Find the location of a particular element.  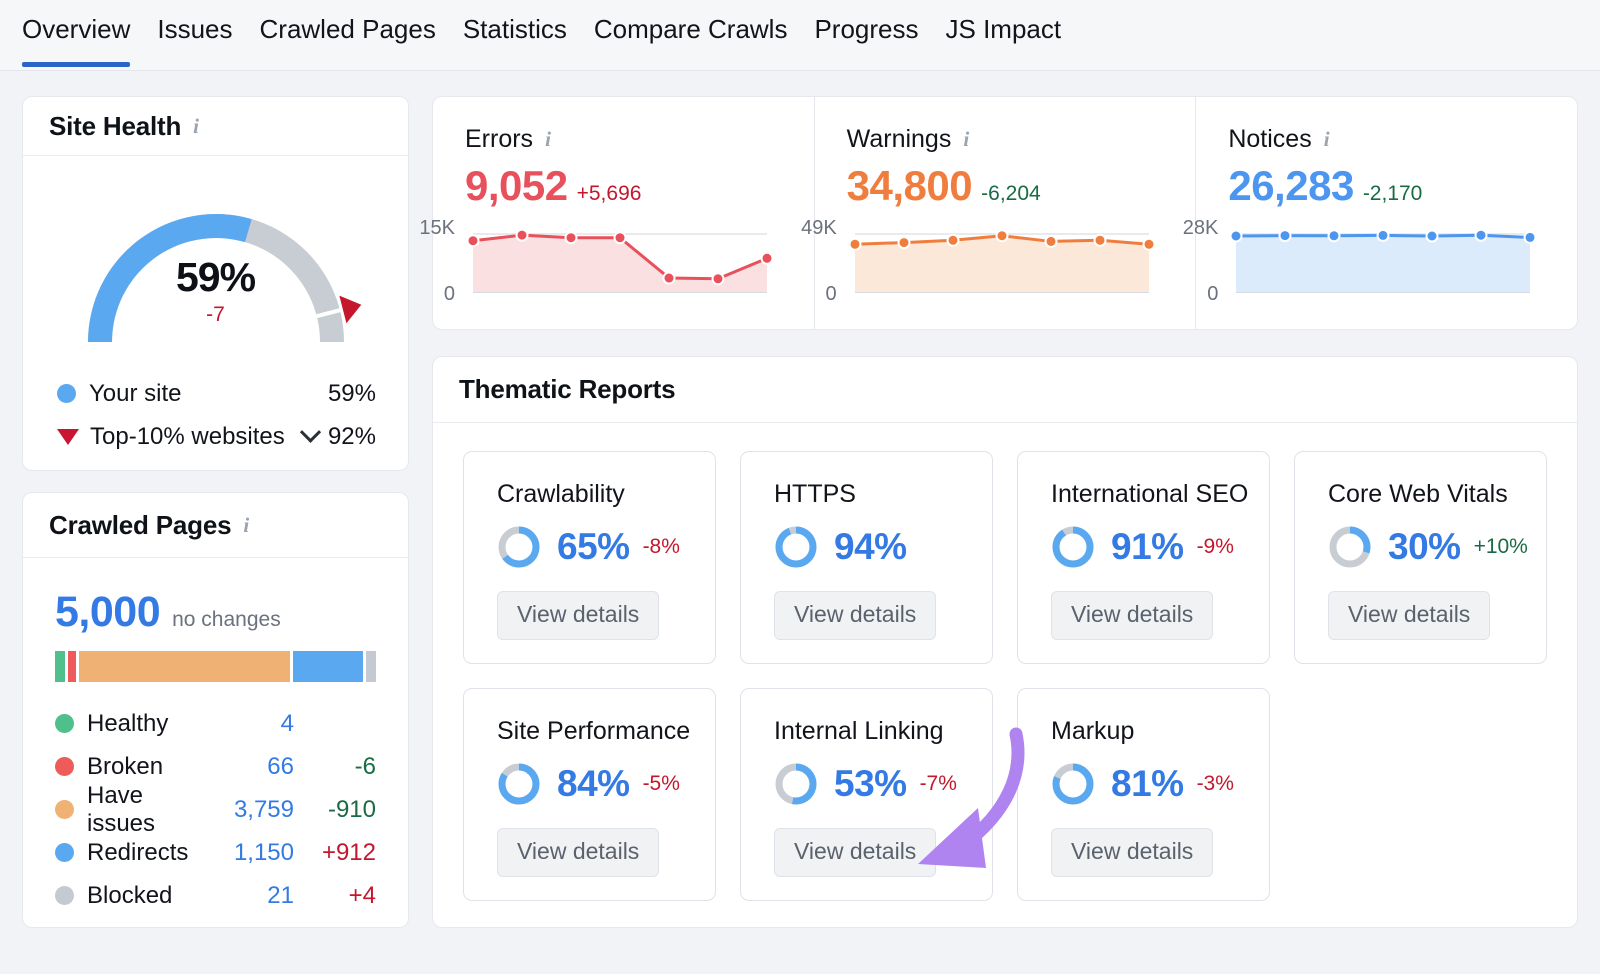

thematic-report-score: 84% -5% is located at coordinates (606, 784).